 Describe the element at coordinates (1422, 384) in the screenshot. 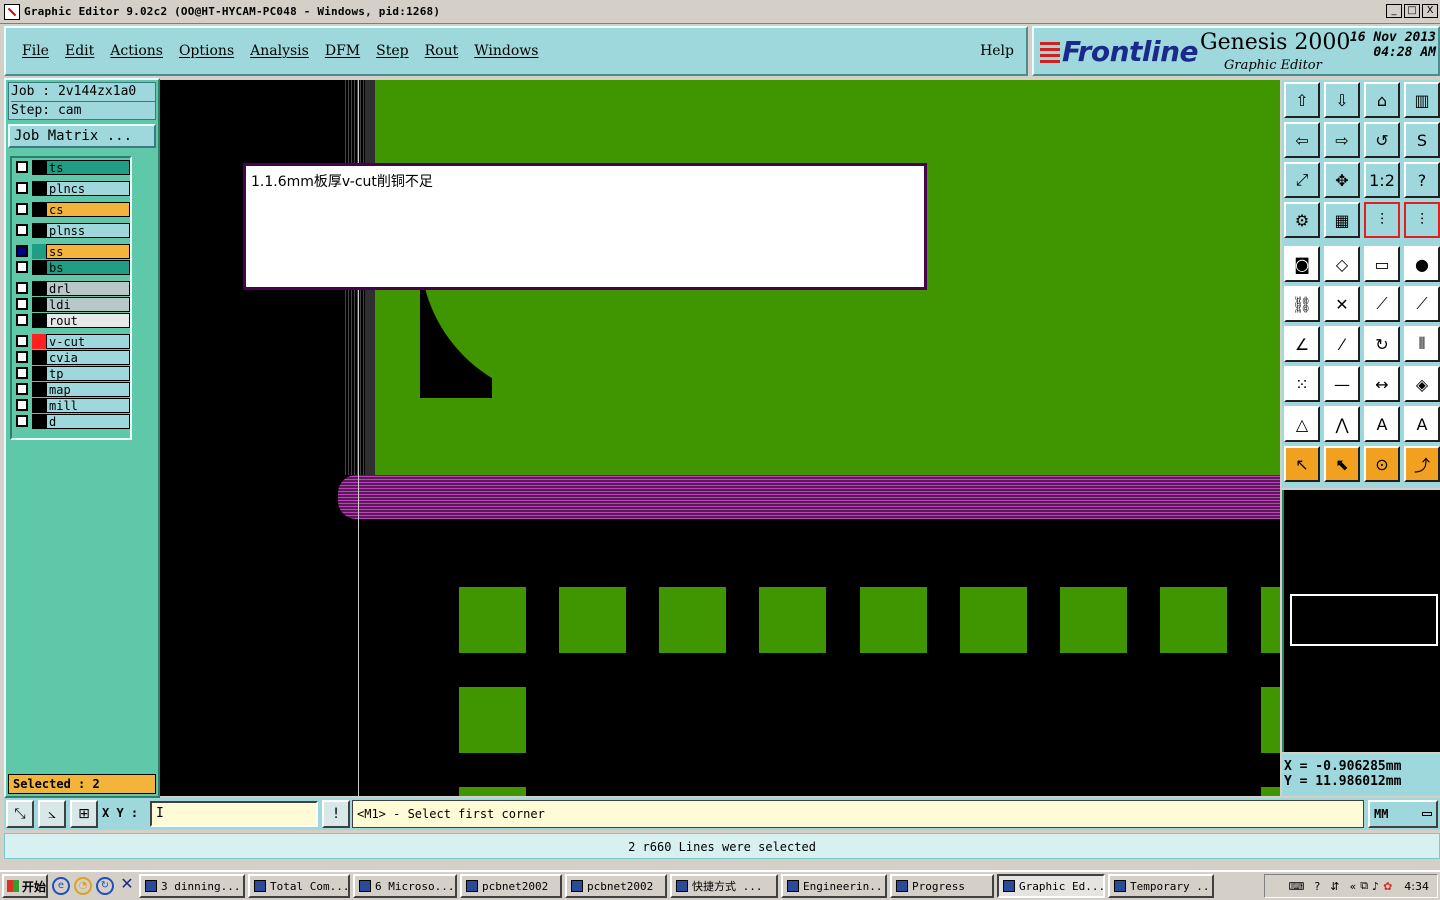

I see `shapes-icon: ◈` at that location.